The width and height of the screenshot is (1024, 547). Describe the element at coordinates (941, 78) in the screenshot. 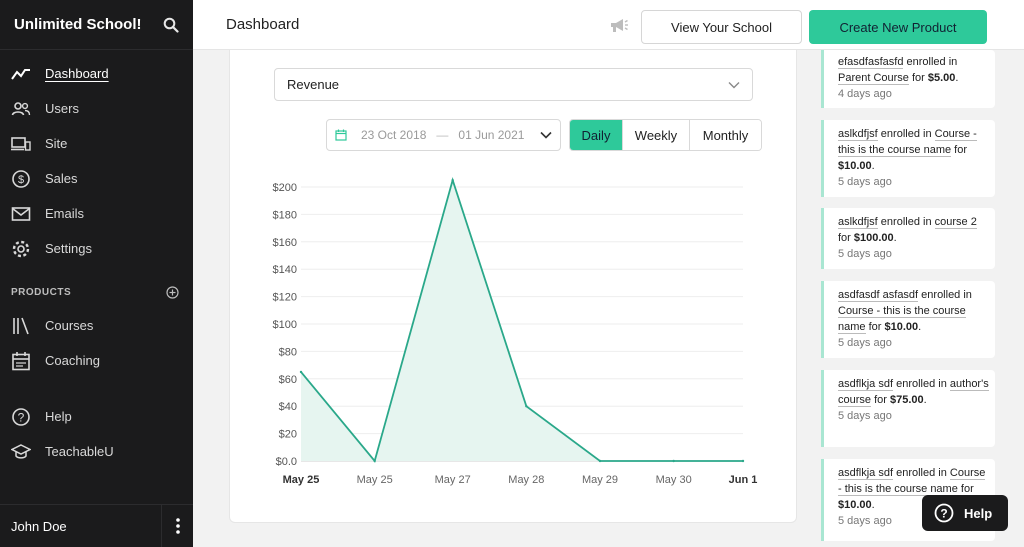

I see `feed-amount: $5.00` at that location.